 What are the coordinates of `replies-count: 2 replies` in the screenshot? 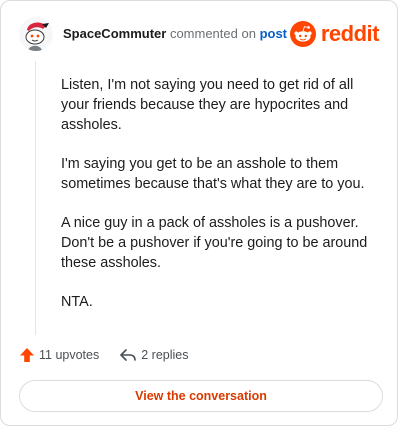 It's located at (165, 355).